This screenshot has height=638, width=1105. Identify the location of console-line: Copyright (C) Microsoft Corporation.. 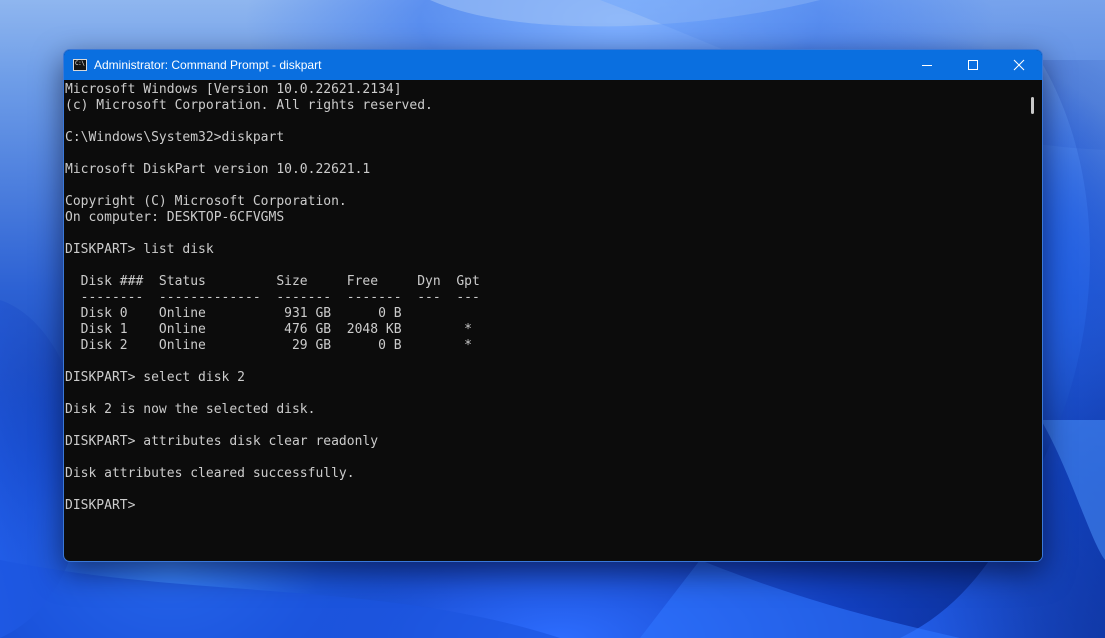
(206, 201).